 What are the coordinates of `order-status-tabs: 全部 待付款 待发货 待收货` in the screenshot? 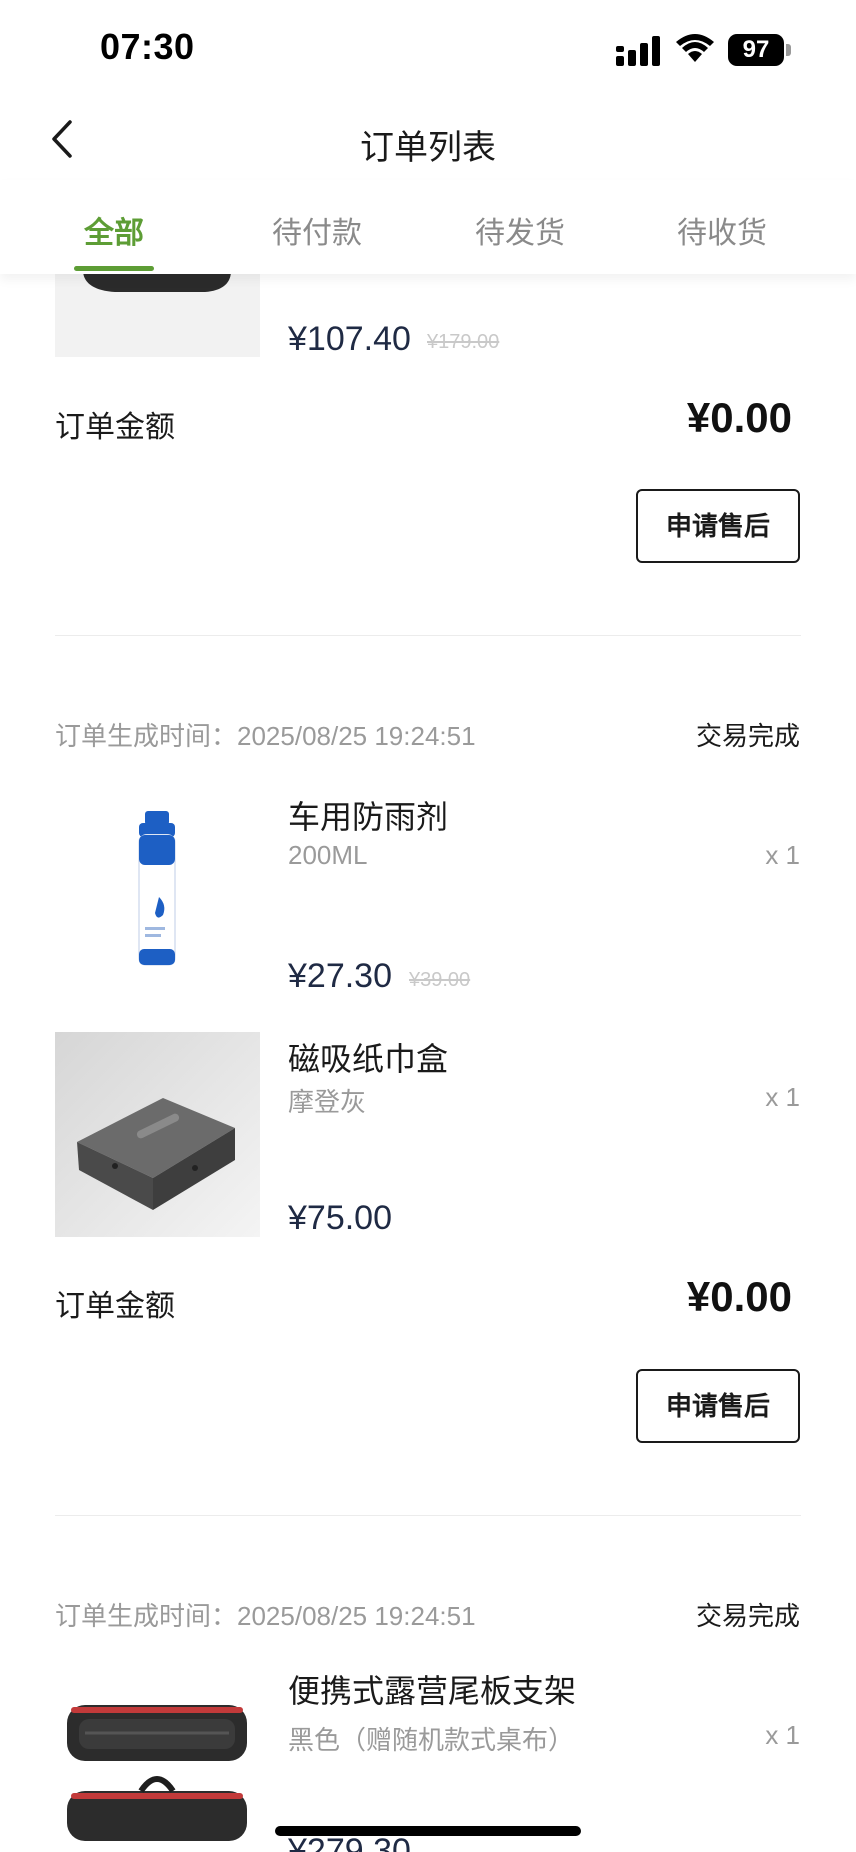 It's located at (428, 227).